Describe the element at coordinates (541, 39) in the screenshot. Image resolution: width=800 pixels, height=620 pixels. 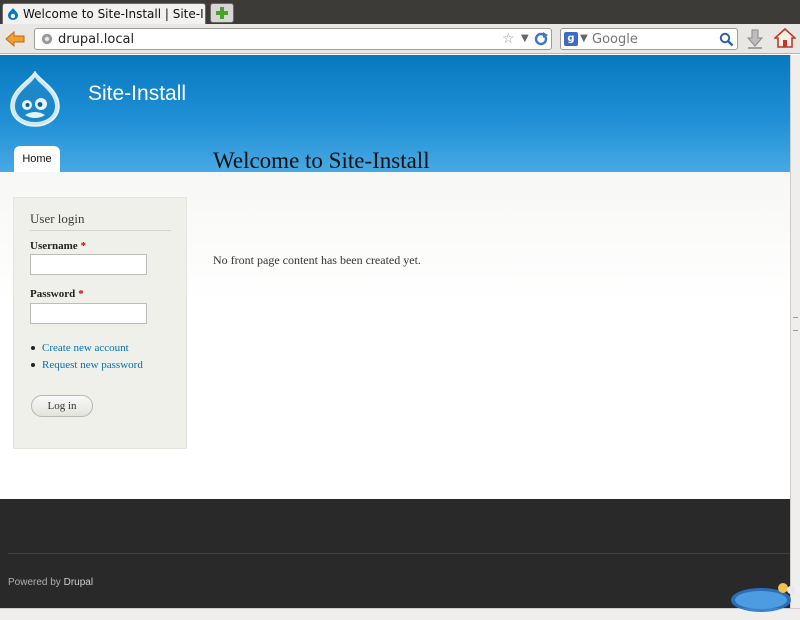
I see `reload-icon` at that location.